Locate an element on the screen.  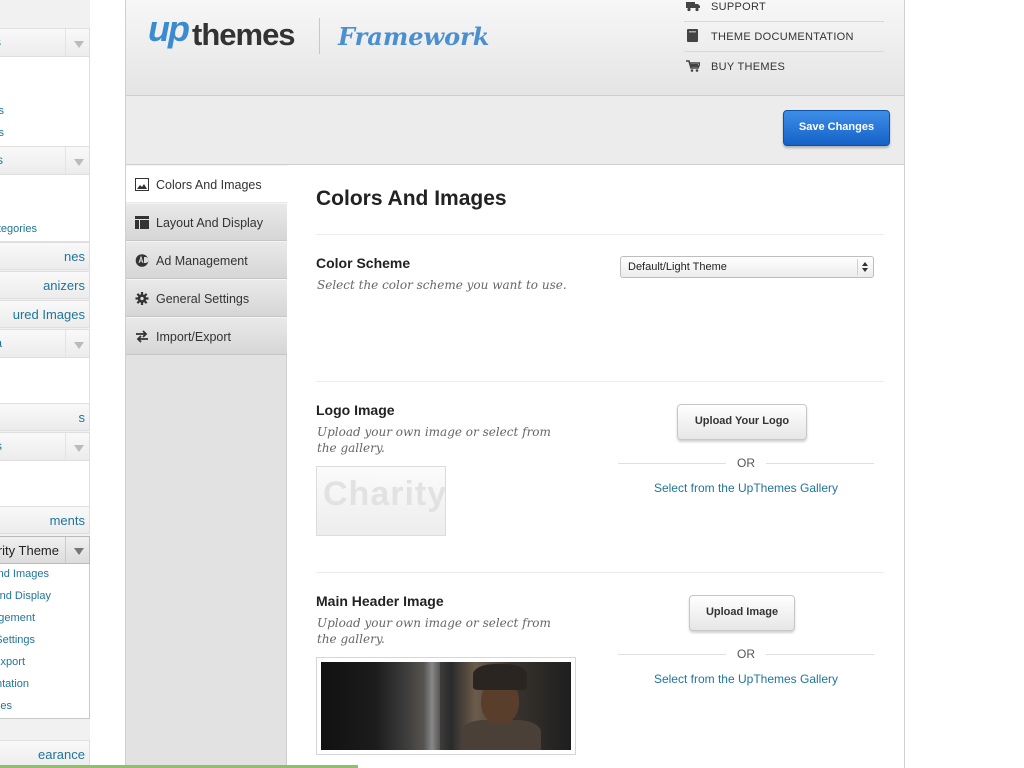
wp-menu-item-label: ured Images is located at coordinates (48, 314).